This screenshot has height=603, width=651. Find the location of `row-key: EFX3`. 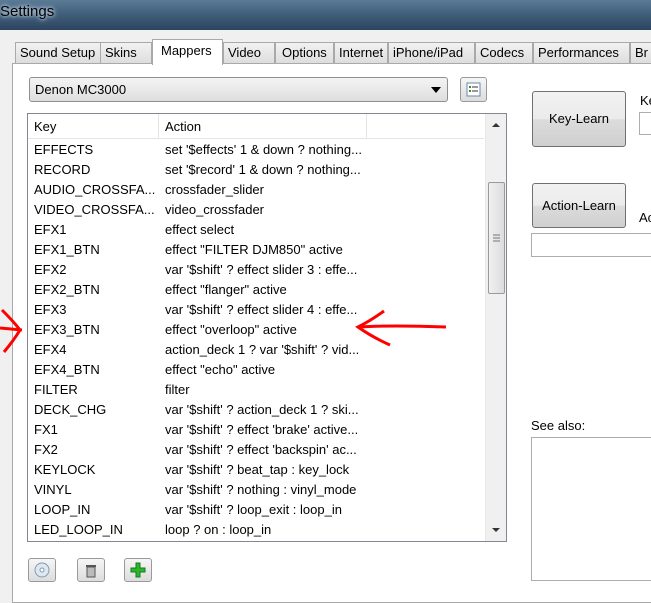

row-key: EFX3 is located at coordinates (50, 309).